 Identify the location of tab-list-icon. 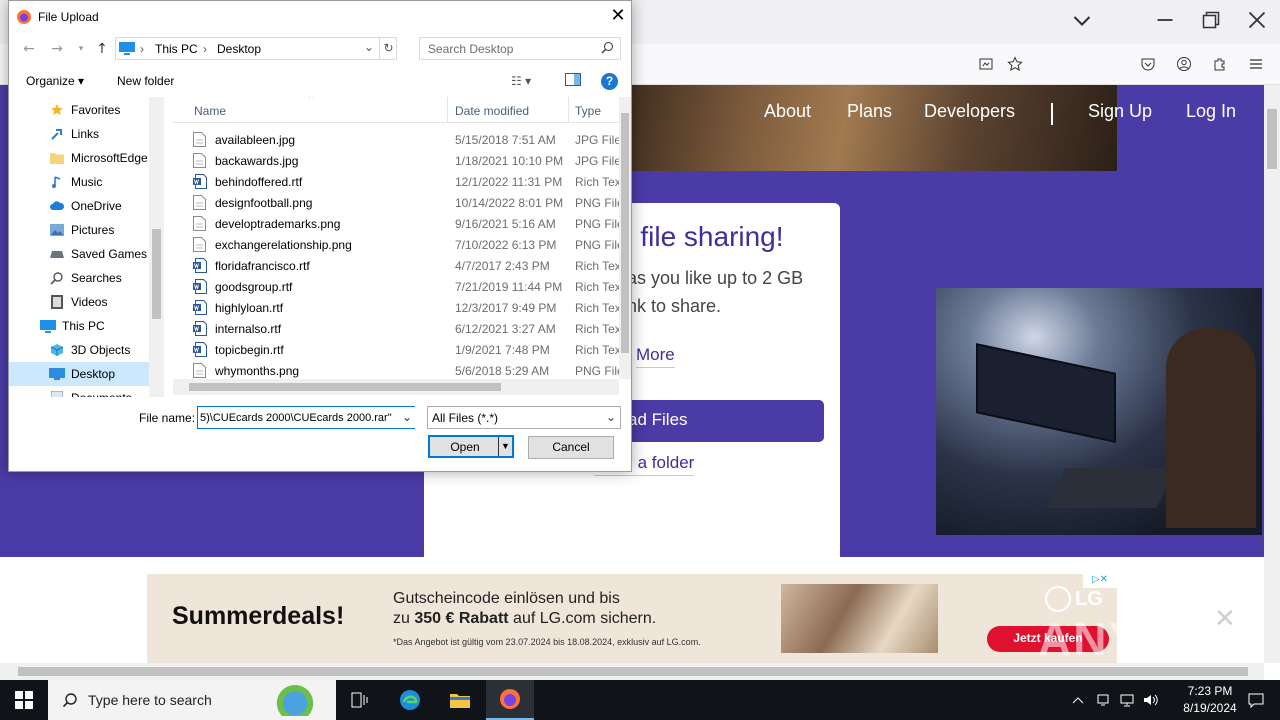
(1082, 20).